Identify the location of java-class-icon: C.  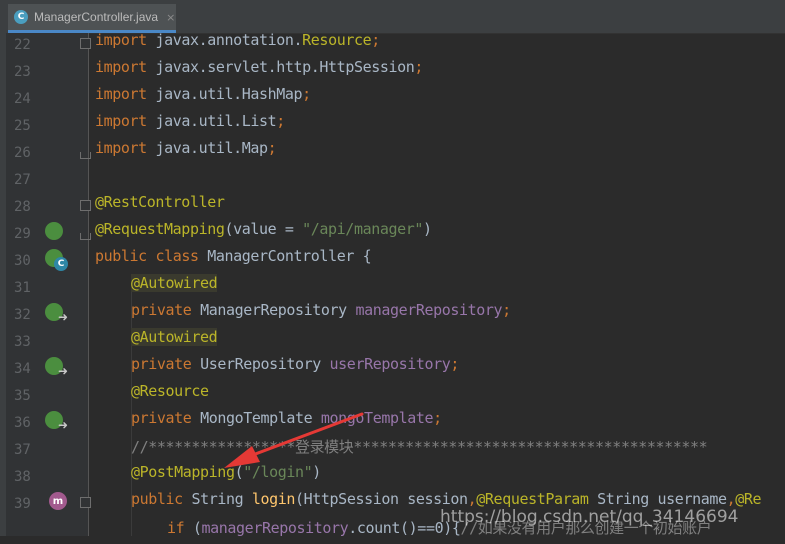
(21, 17).